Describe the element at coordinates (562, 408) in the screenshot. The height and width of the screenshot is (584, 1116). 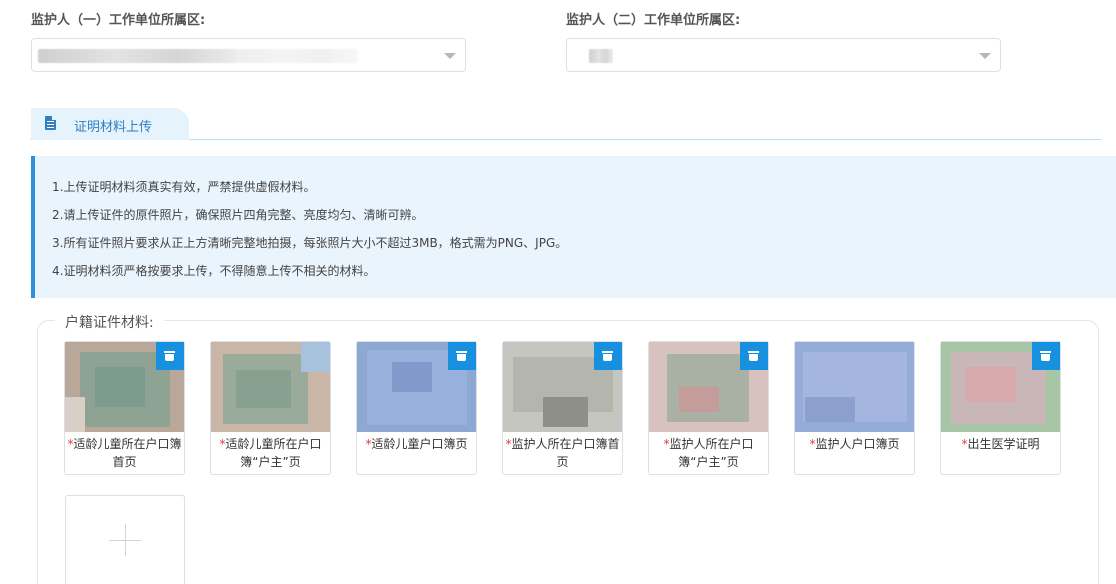
I see `upload-card: *监护人所在户口簿首页` at that location.